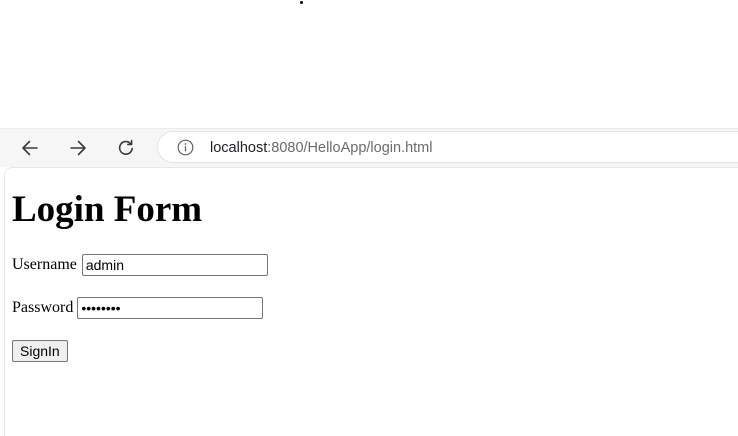  I want to click on arrow-right-icon, so click(78, 148).